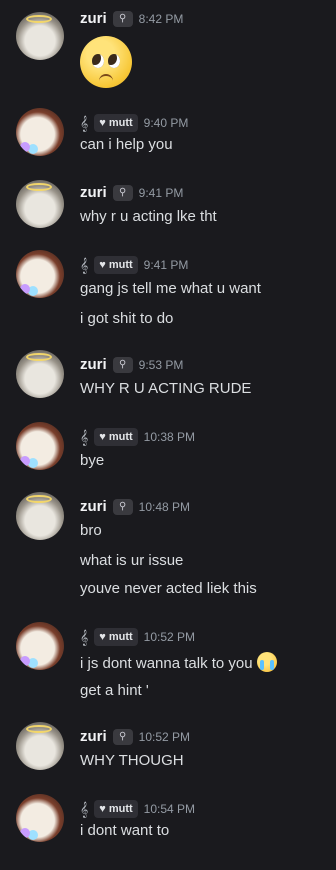  Describe the element at coordinates (92, 460) in the screenshot. I see `message-text: bye` at that location.